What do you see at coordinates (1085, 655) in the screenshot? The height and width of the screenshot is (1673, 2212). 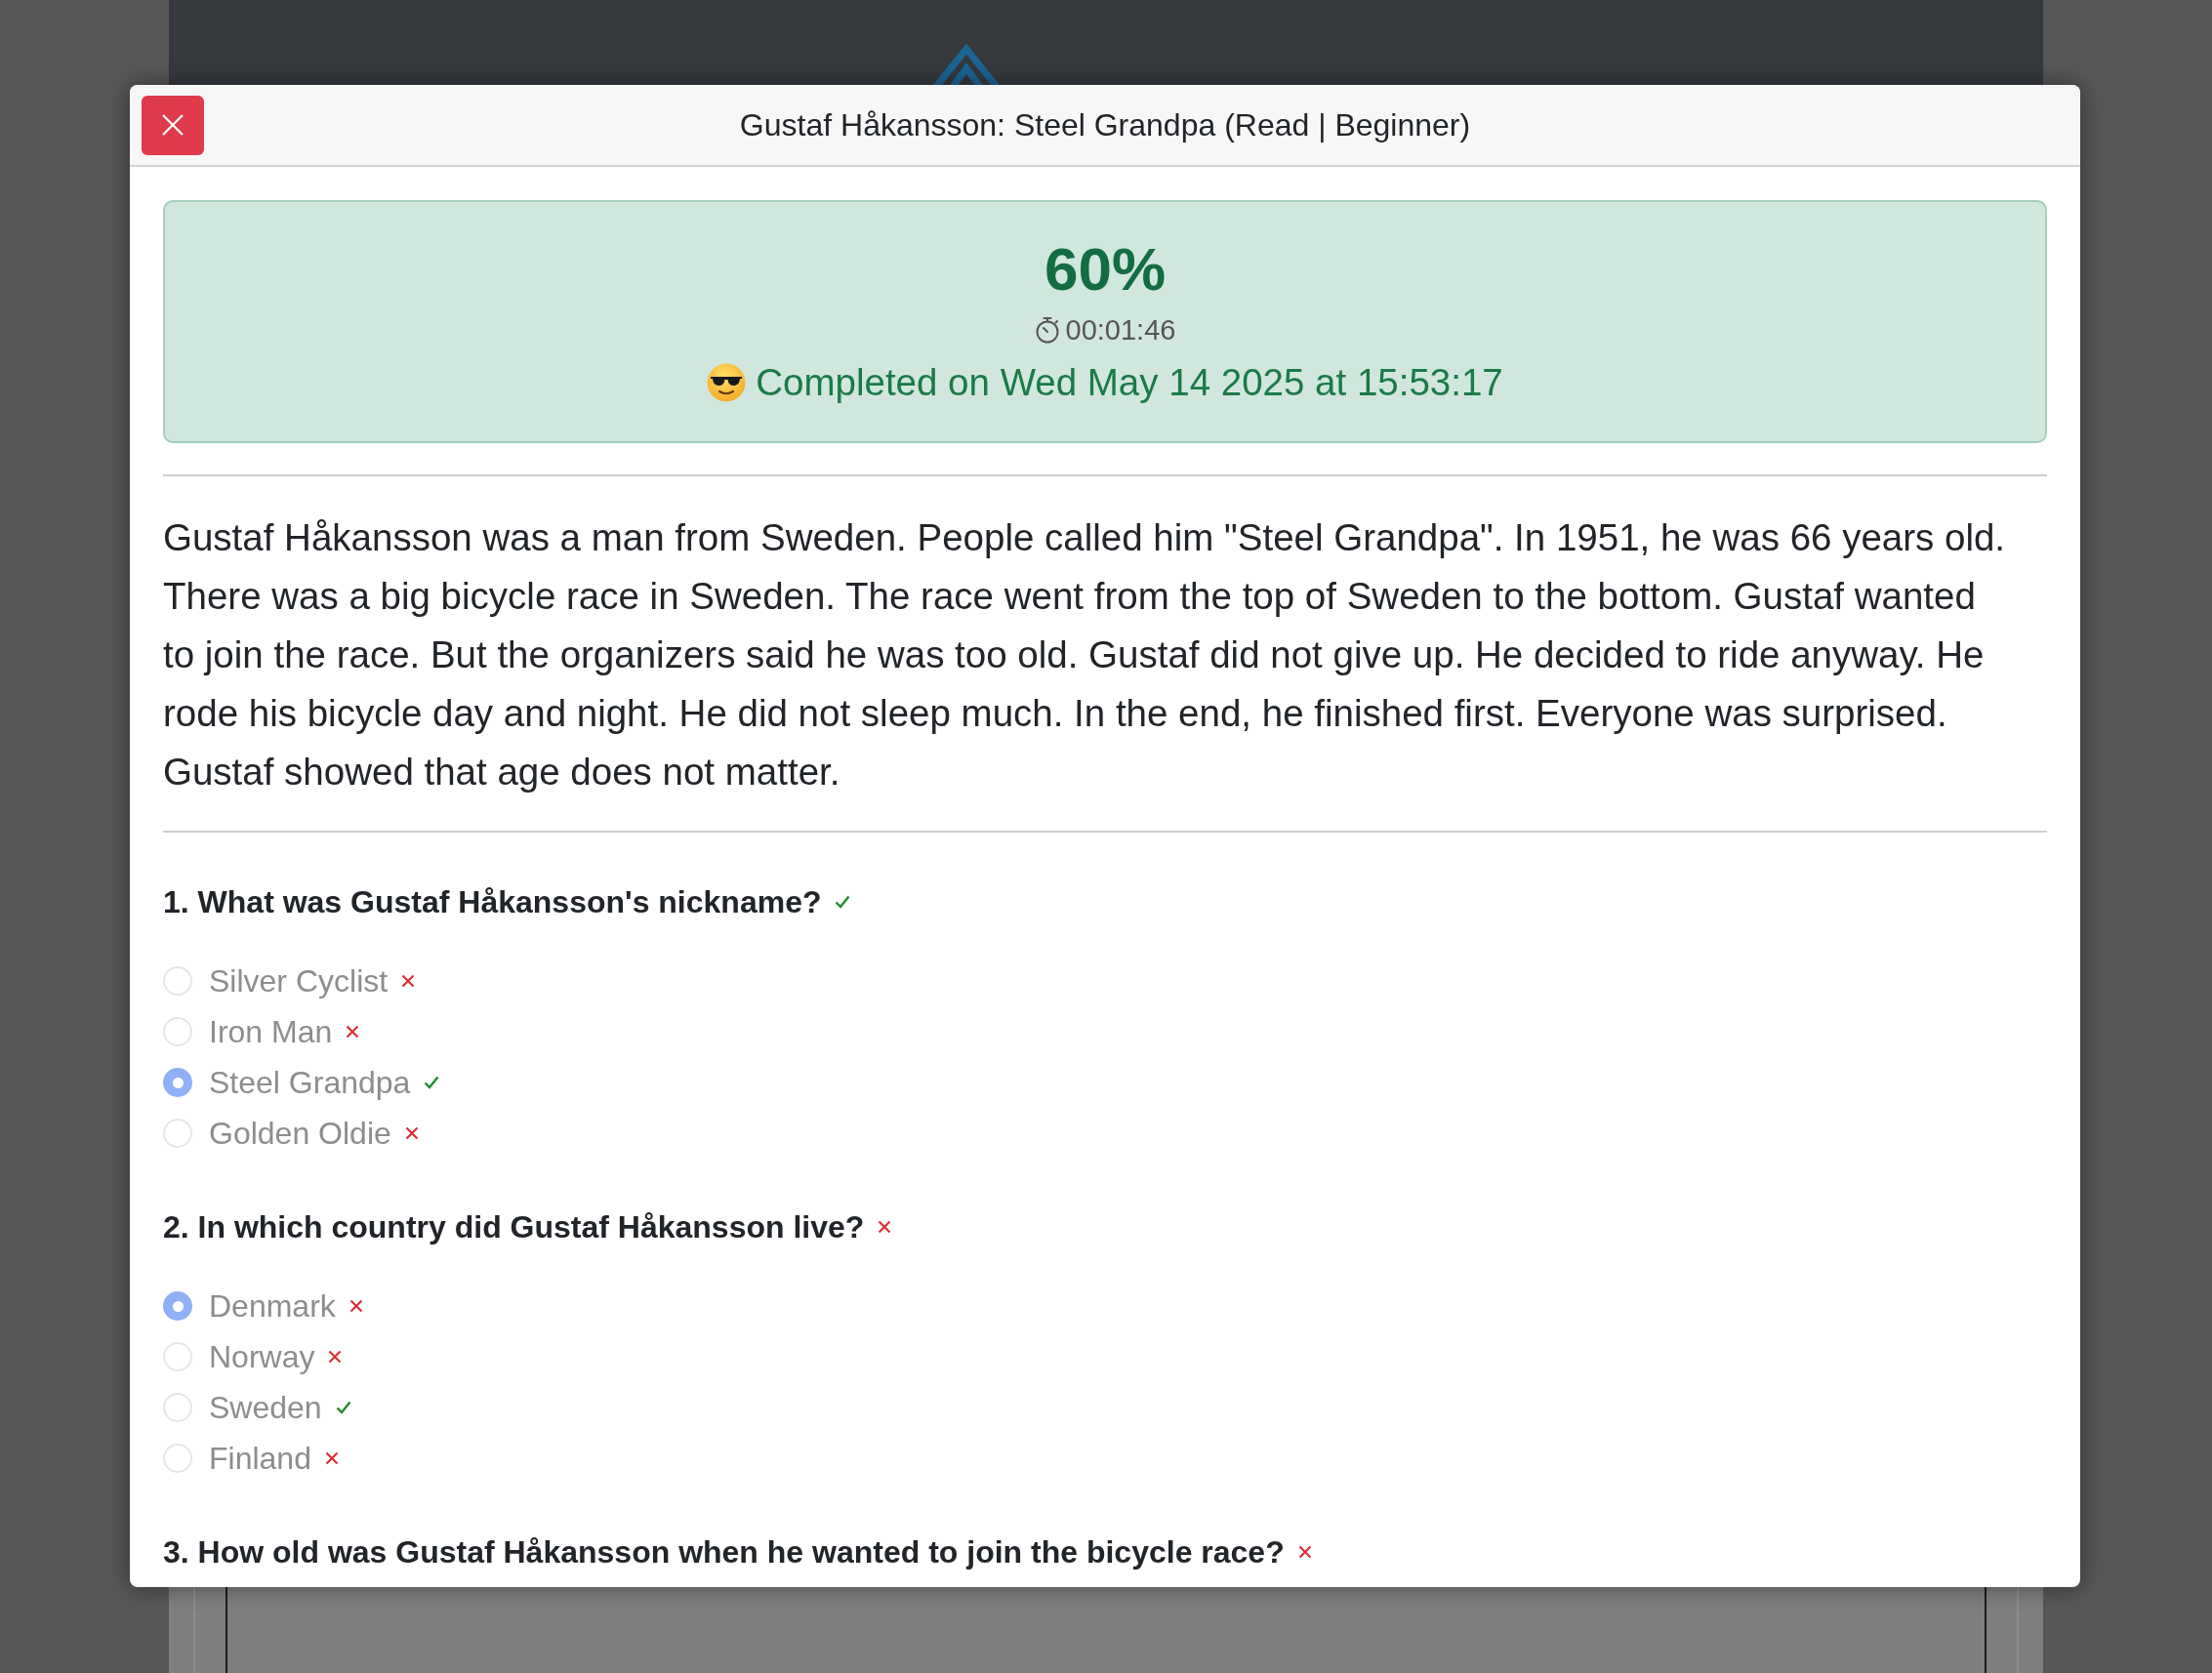 I see `passage-text: Gustaf Håkansson was a man from Sweden. People called him "Steel Grandpa". In 1951, he was 66 years old. There was a big bicycle race in Sweden. The race went from the top of Sweden to the bottom. Gustaf wanted to join the race. But the organizers said he was too old. Gustaf did not give up. He decided to ride anyway. He rode his bicycle day and night. He did not sleep much. In the end, he finished first. Everyone was surprised. Gustaf showed that age does not matter.` at bounding box center [1085, 655].